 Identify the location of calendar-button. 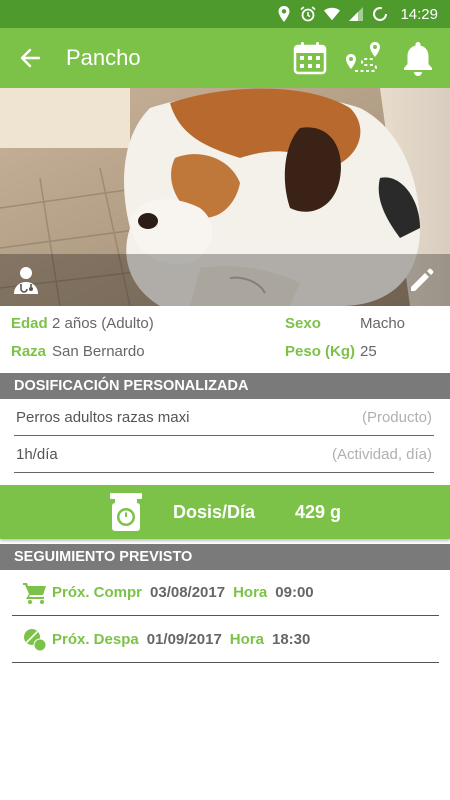
(310, 58).